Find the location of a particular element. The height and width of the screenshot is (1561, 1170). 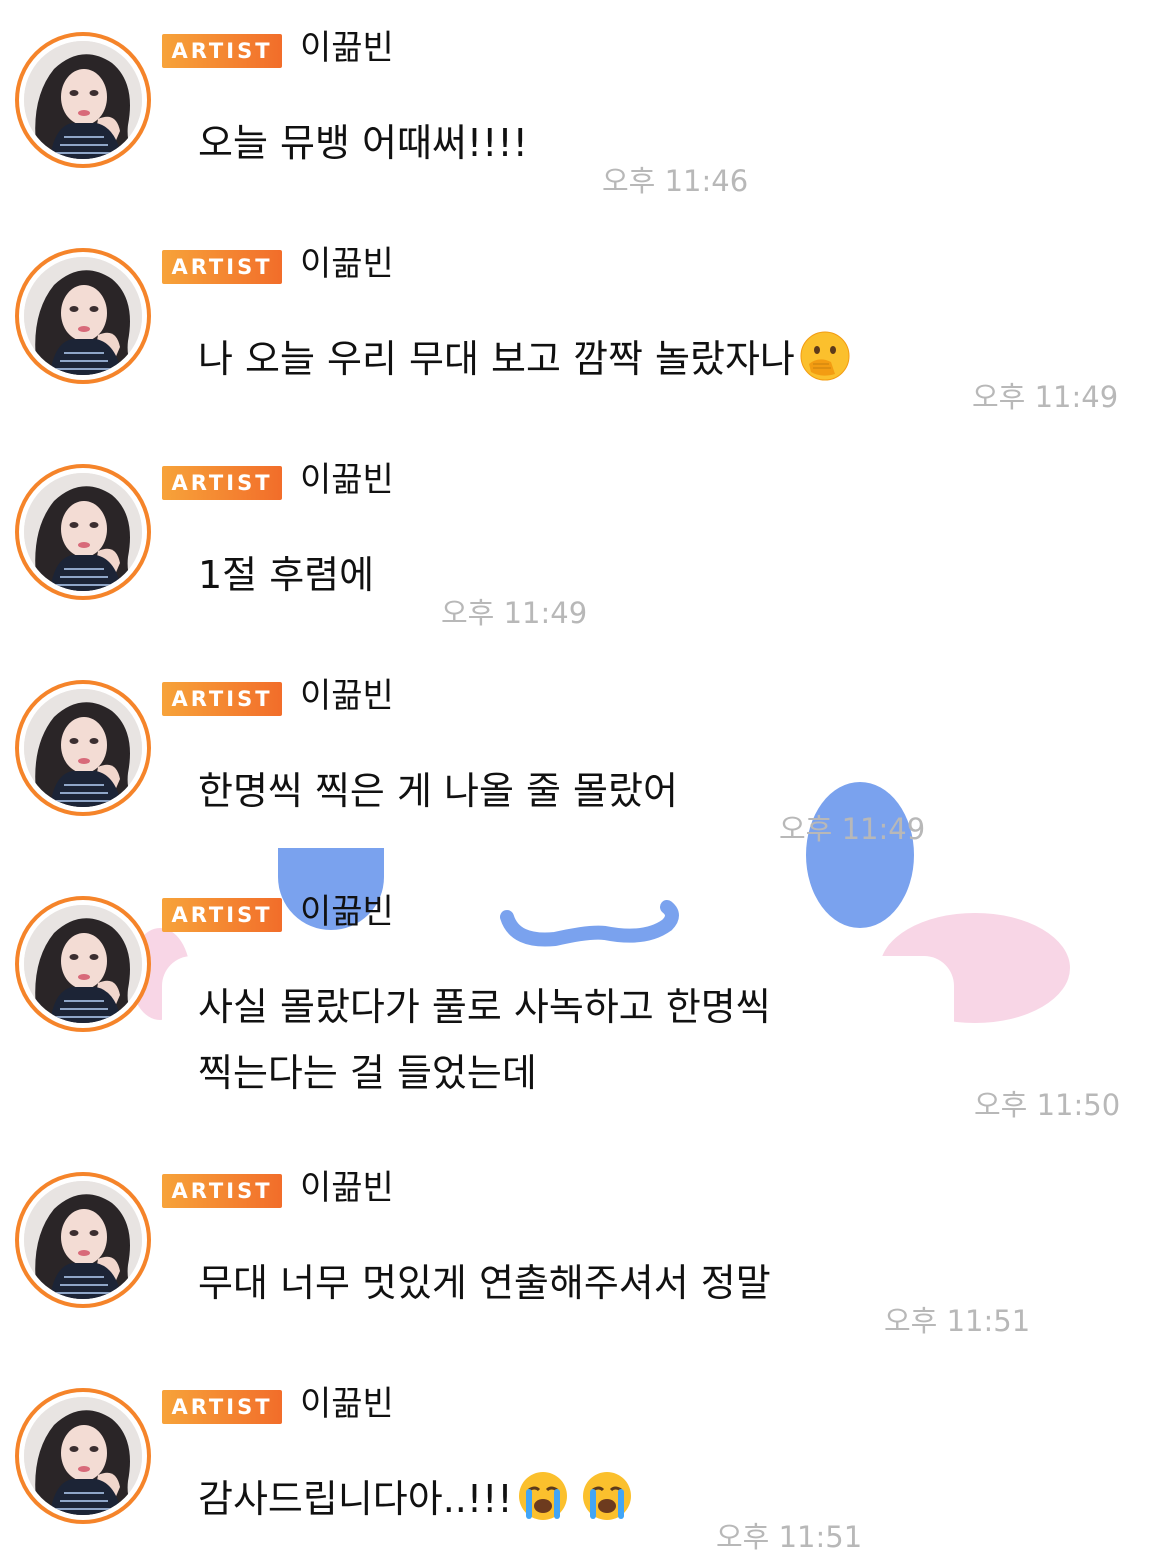

message-bubble: 감사드립니다아..!!! is located at coordinates (415, 1499).